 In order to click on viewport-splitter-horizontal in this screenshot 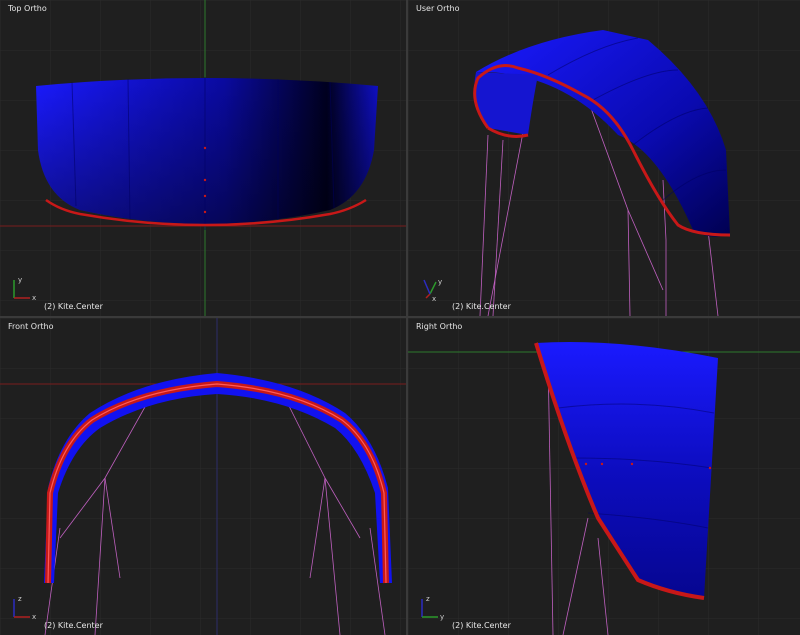, I will do `click(400, 317)`.